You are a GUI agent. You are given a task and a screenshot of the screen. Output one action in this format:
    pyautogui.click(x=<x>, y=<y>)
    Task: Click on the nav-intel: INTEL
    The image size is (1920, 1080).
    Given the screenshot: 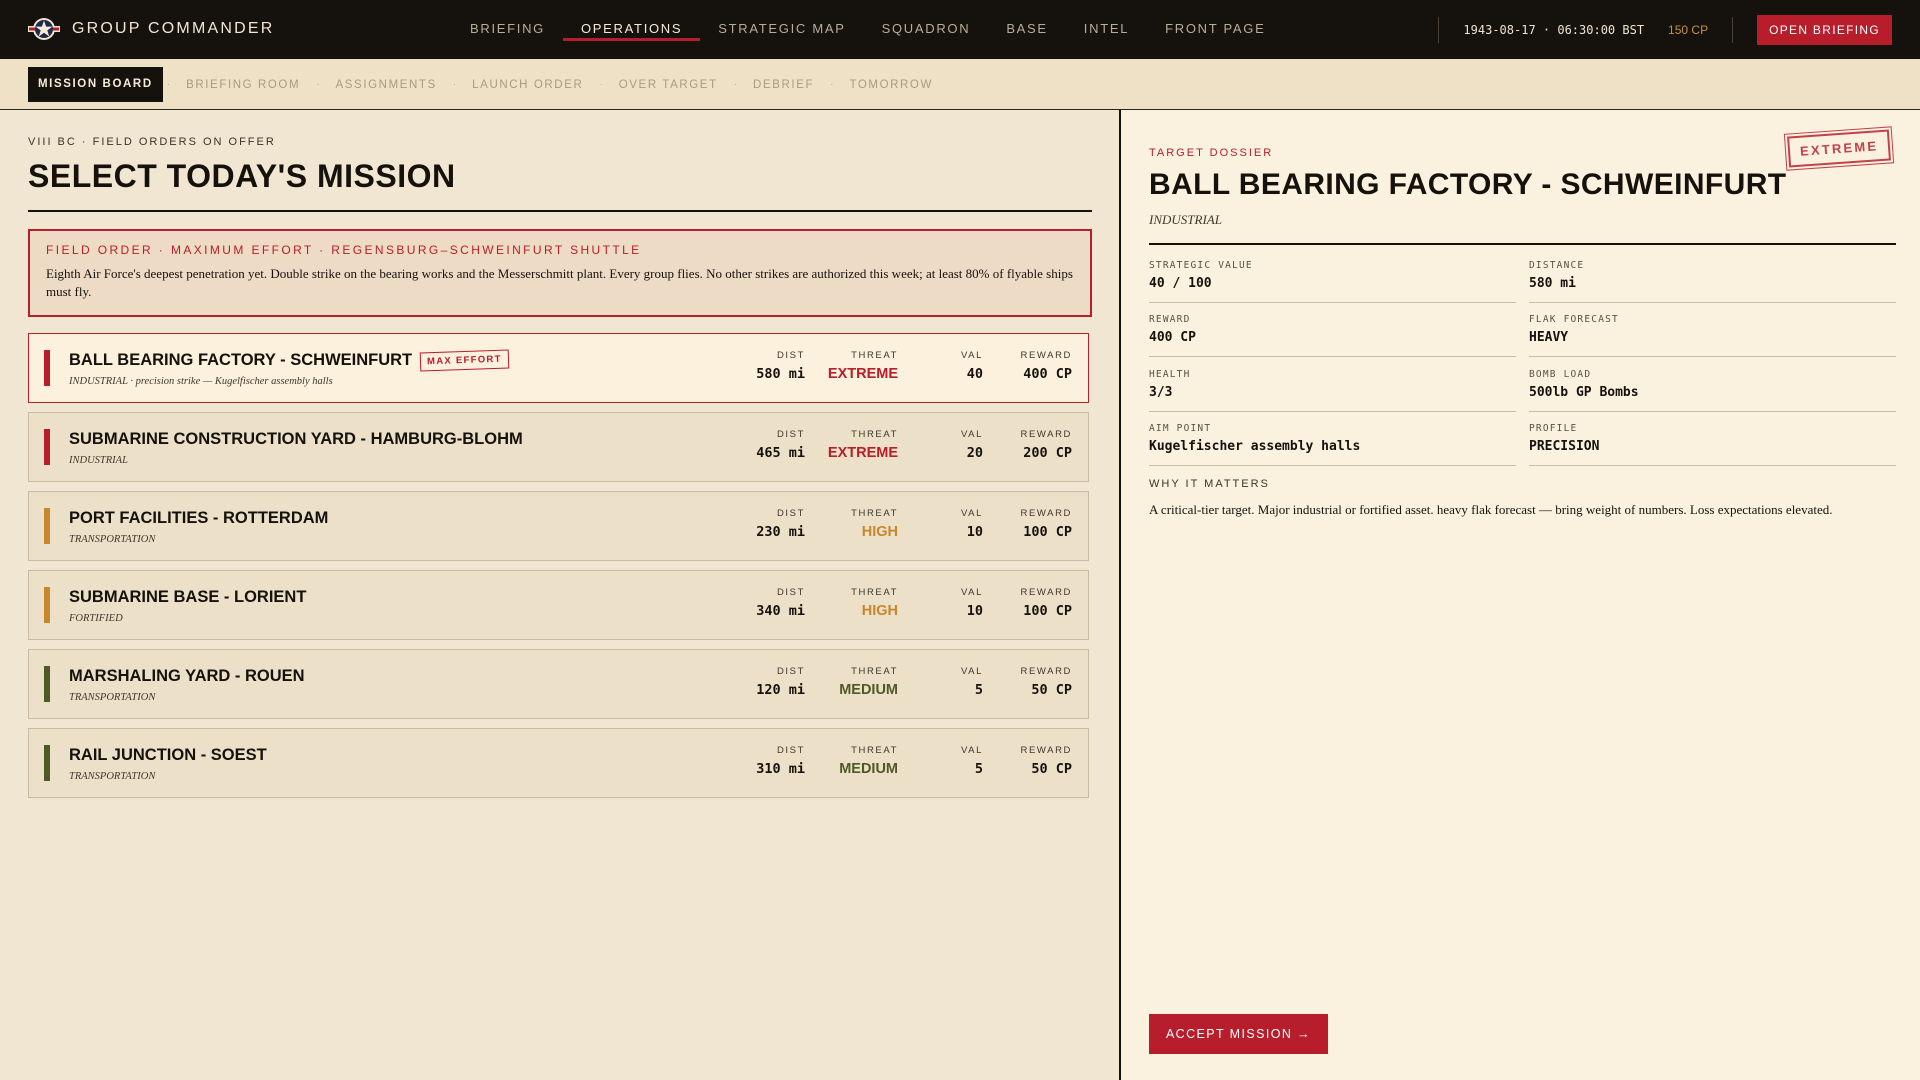 What is the action you would take?
    pyautogui.click(x=1106, y=29)
    